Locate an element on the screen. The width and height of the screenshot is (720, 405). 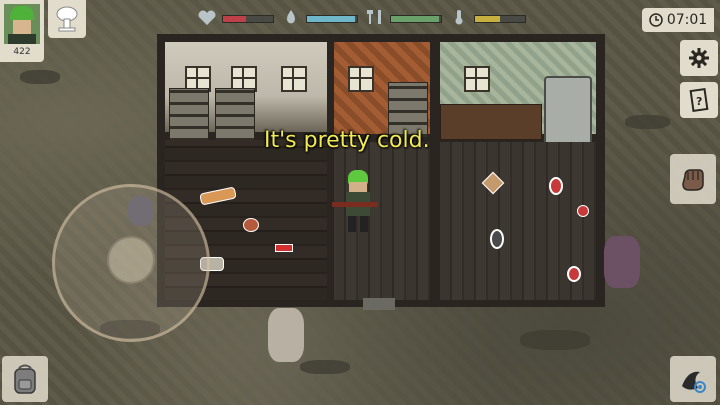
clock-time: 07:01 is located at coordinates (687, 20).